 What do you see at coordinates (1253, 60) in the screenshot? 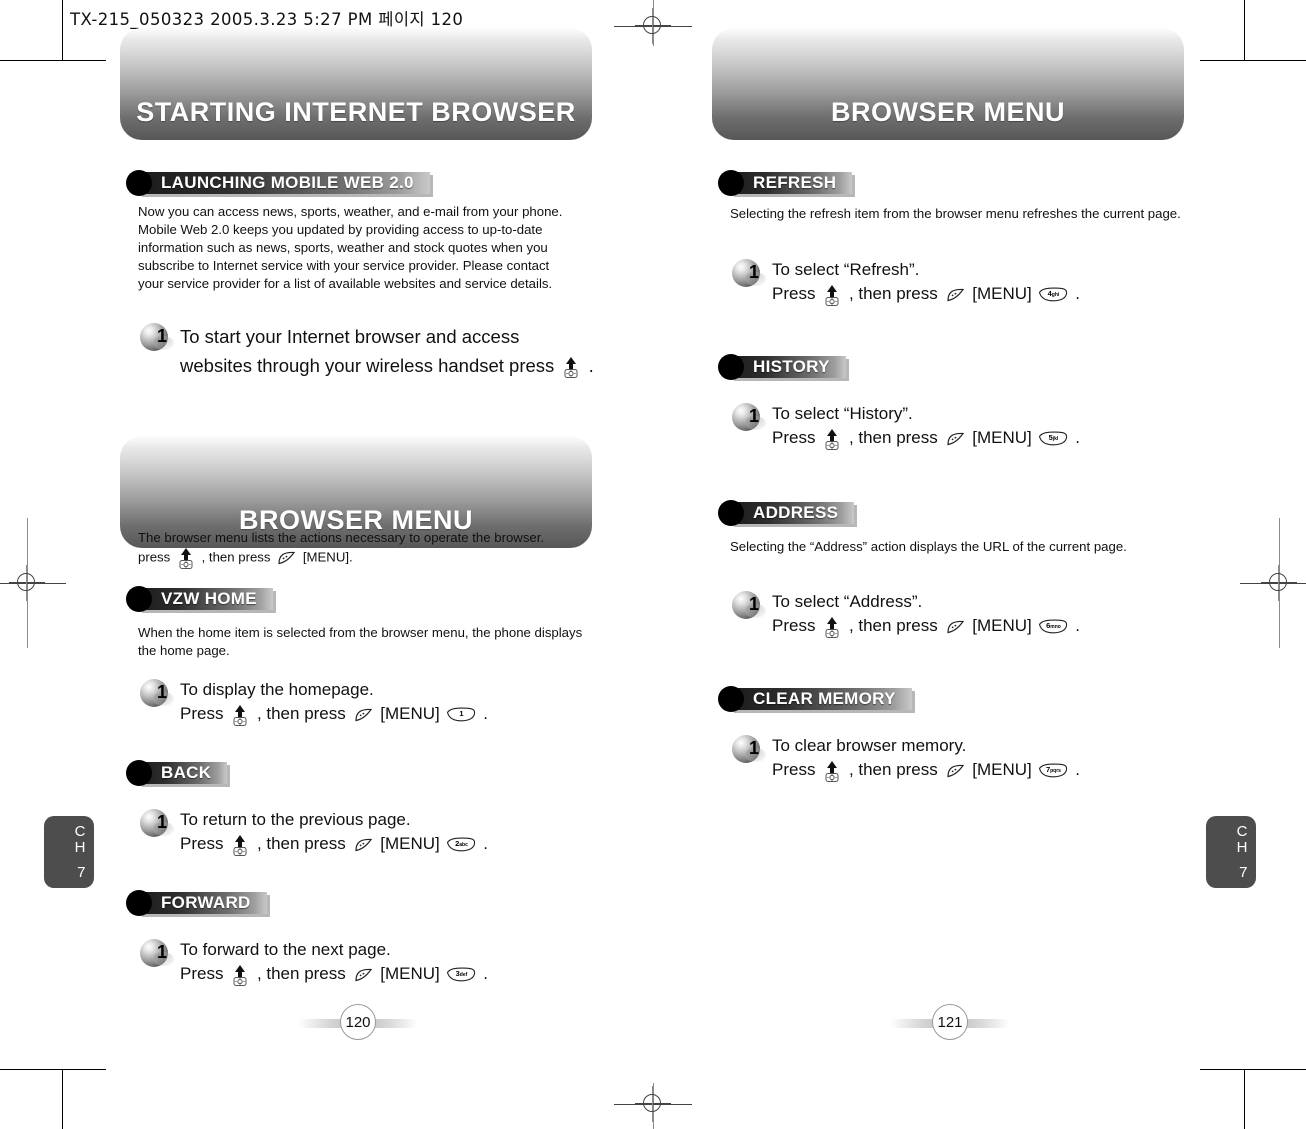
I see `crop-line-right-horizontal` at bounding box center [1253, 60].